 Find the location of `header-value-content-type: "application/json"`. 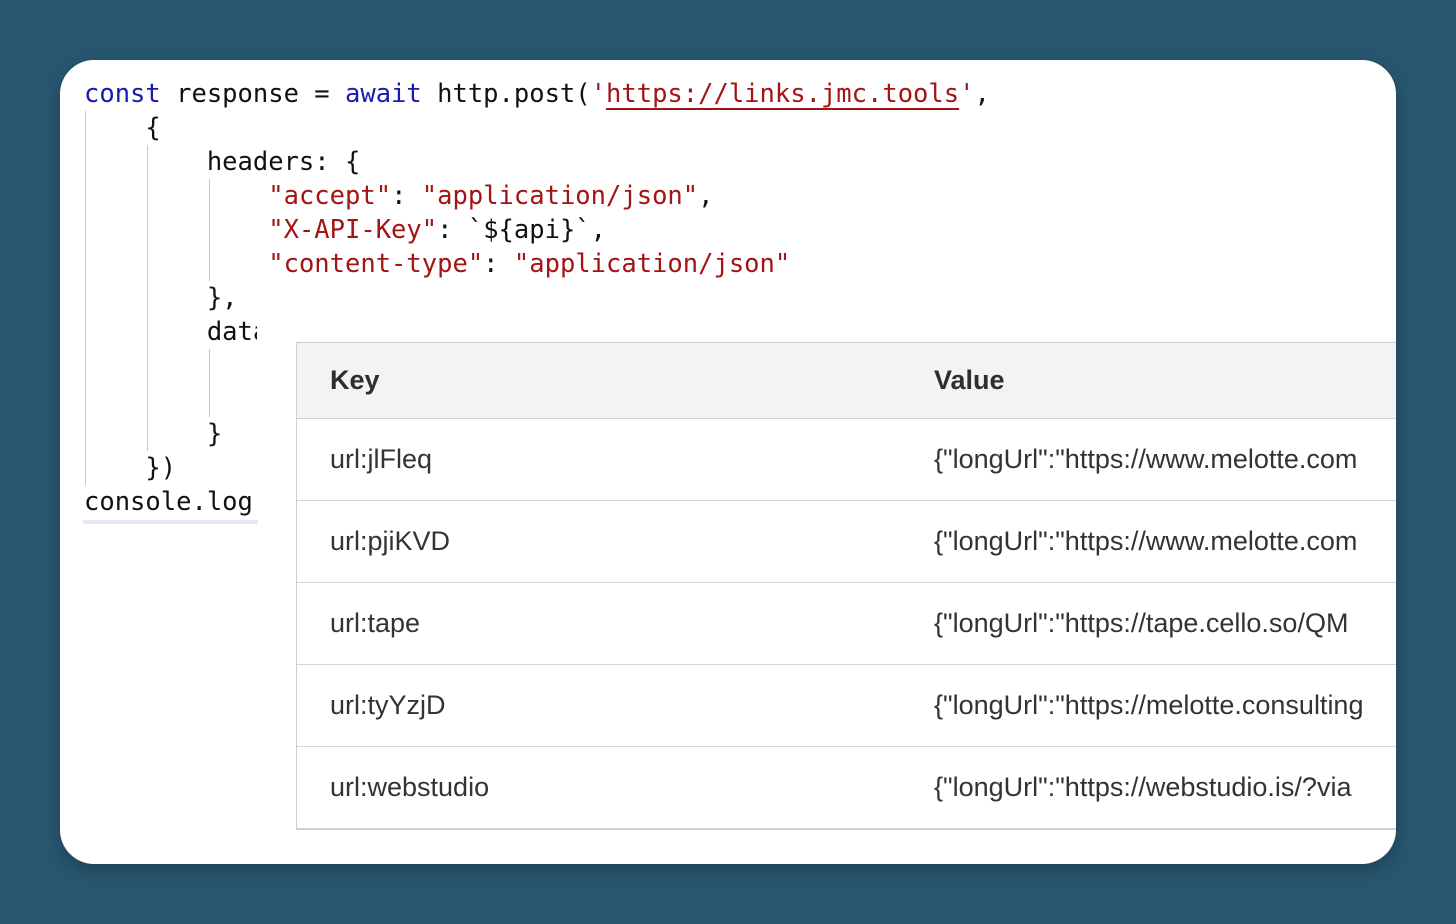

header-value-content-type: "application/json" is located at coordinates (652, 264).